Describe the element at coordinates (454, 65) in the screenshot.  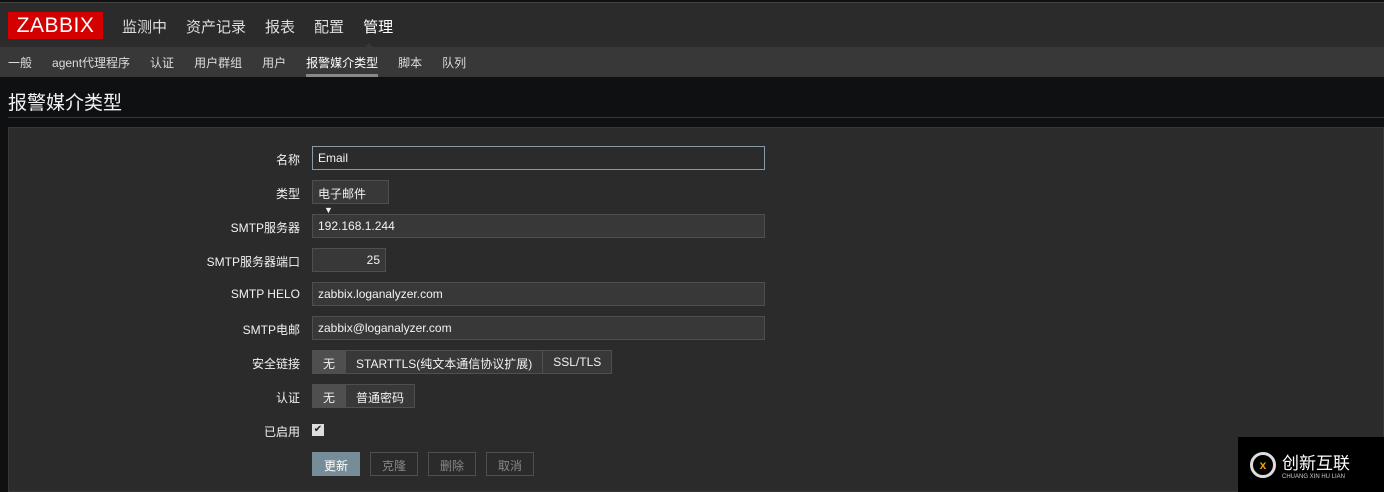
I see `subnav-queue: 队列` at that location.